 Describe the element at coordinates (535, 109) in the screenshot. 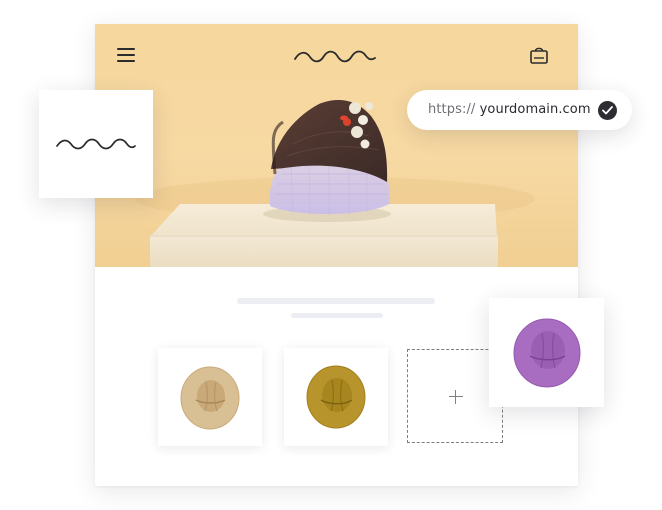

I see `domain-name: yourdomain.com` at that location.